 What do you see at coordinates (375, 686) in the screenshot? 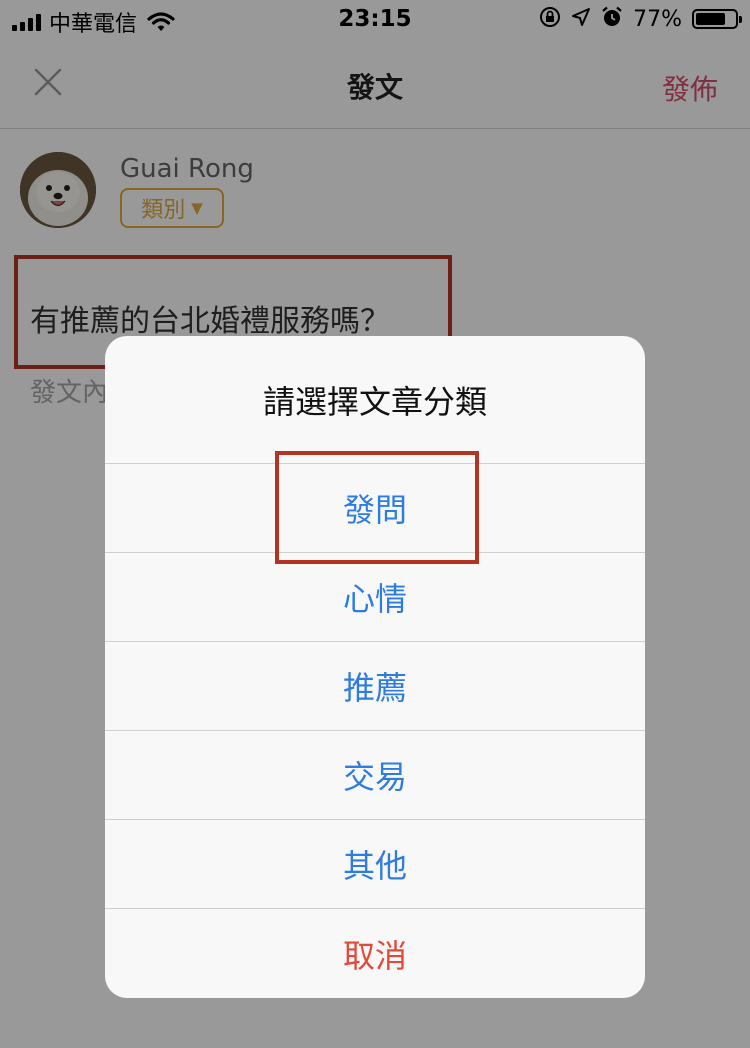
I see `option-recommend: 推薦` at bounding box center [375, 686].